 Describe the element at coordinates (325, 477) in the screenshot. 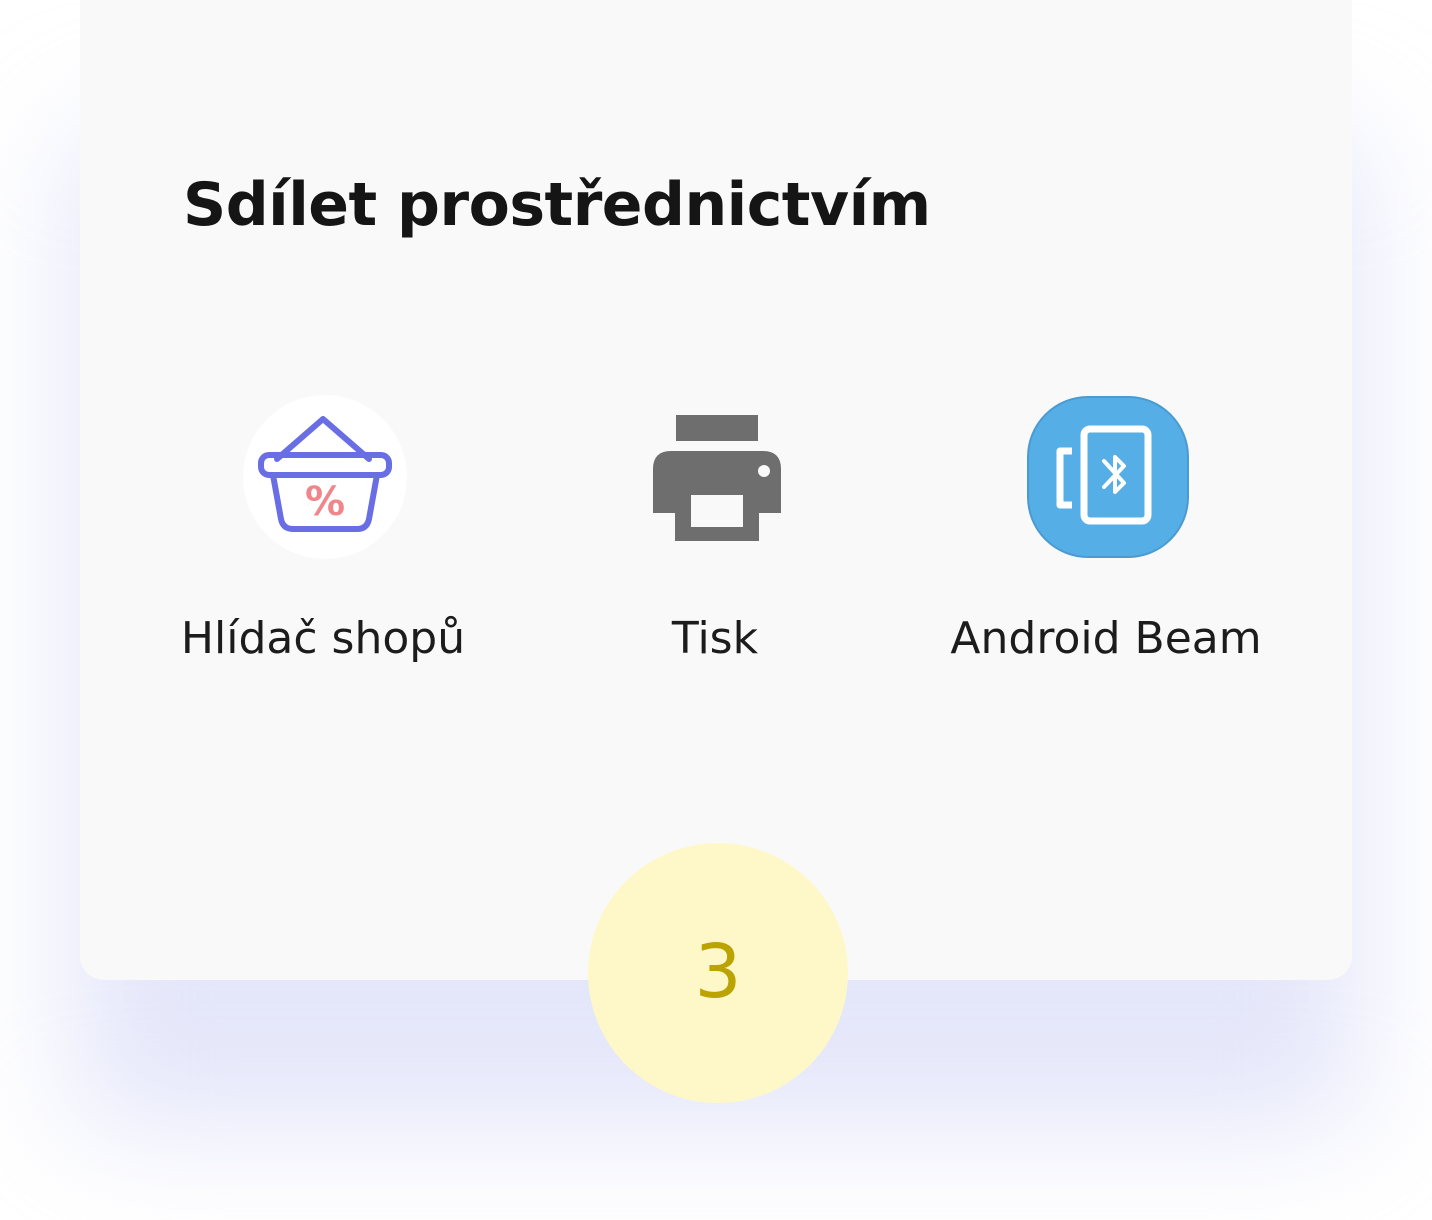

I see `shopping-basket-percent-icon: %` at that location.